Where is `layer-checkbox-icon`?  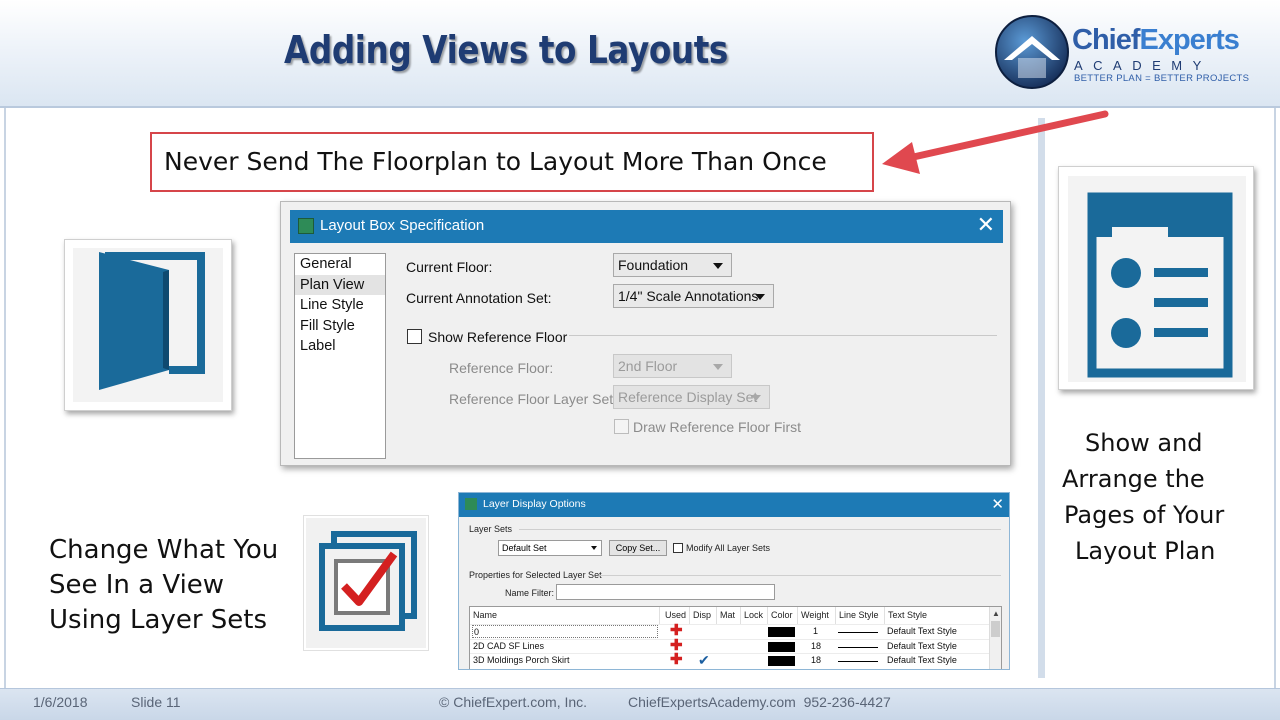
layer-checkbox-icon is located at coordinates (368, 581).